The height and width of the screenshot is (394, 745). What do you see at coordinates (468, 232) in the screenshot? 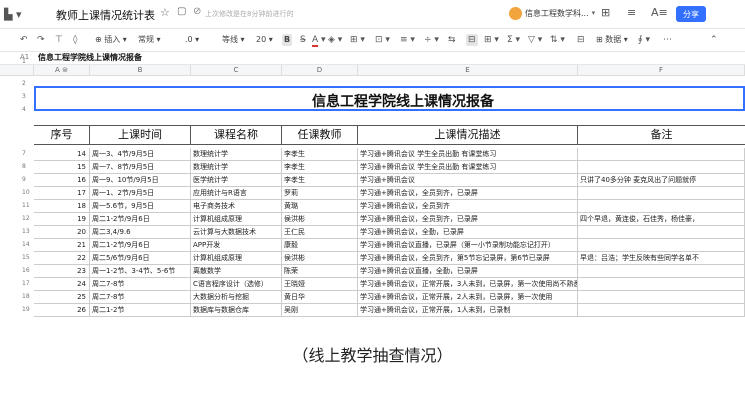
I see `cell-description: 学习通+腾讯会议，全勤，已录屏` at bounding box center [468, 232].